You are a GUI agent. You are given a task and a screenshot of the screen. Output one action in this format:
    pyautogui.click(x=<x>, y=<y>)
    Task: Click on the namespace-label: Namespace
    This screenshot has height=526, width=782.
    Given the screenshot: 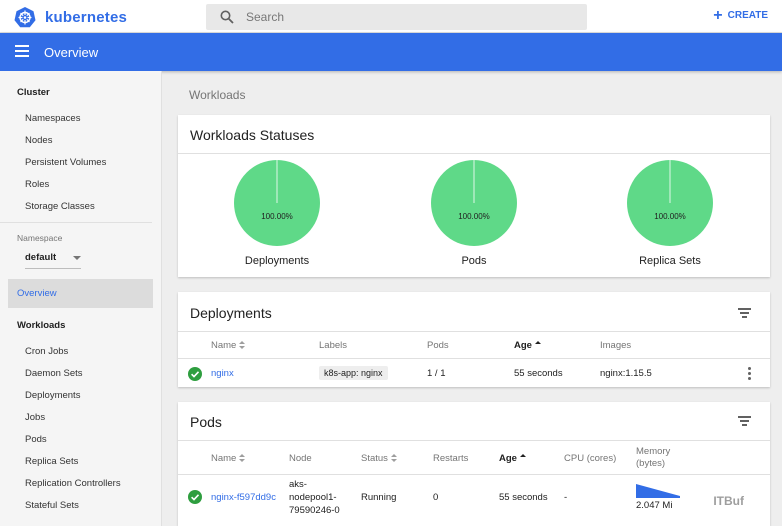 What is the action you would take?
    pyautogui.click(x=40, y=238)
    